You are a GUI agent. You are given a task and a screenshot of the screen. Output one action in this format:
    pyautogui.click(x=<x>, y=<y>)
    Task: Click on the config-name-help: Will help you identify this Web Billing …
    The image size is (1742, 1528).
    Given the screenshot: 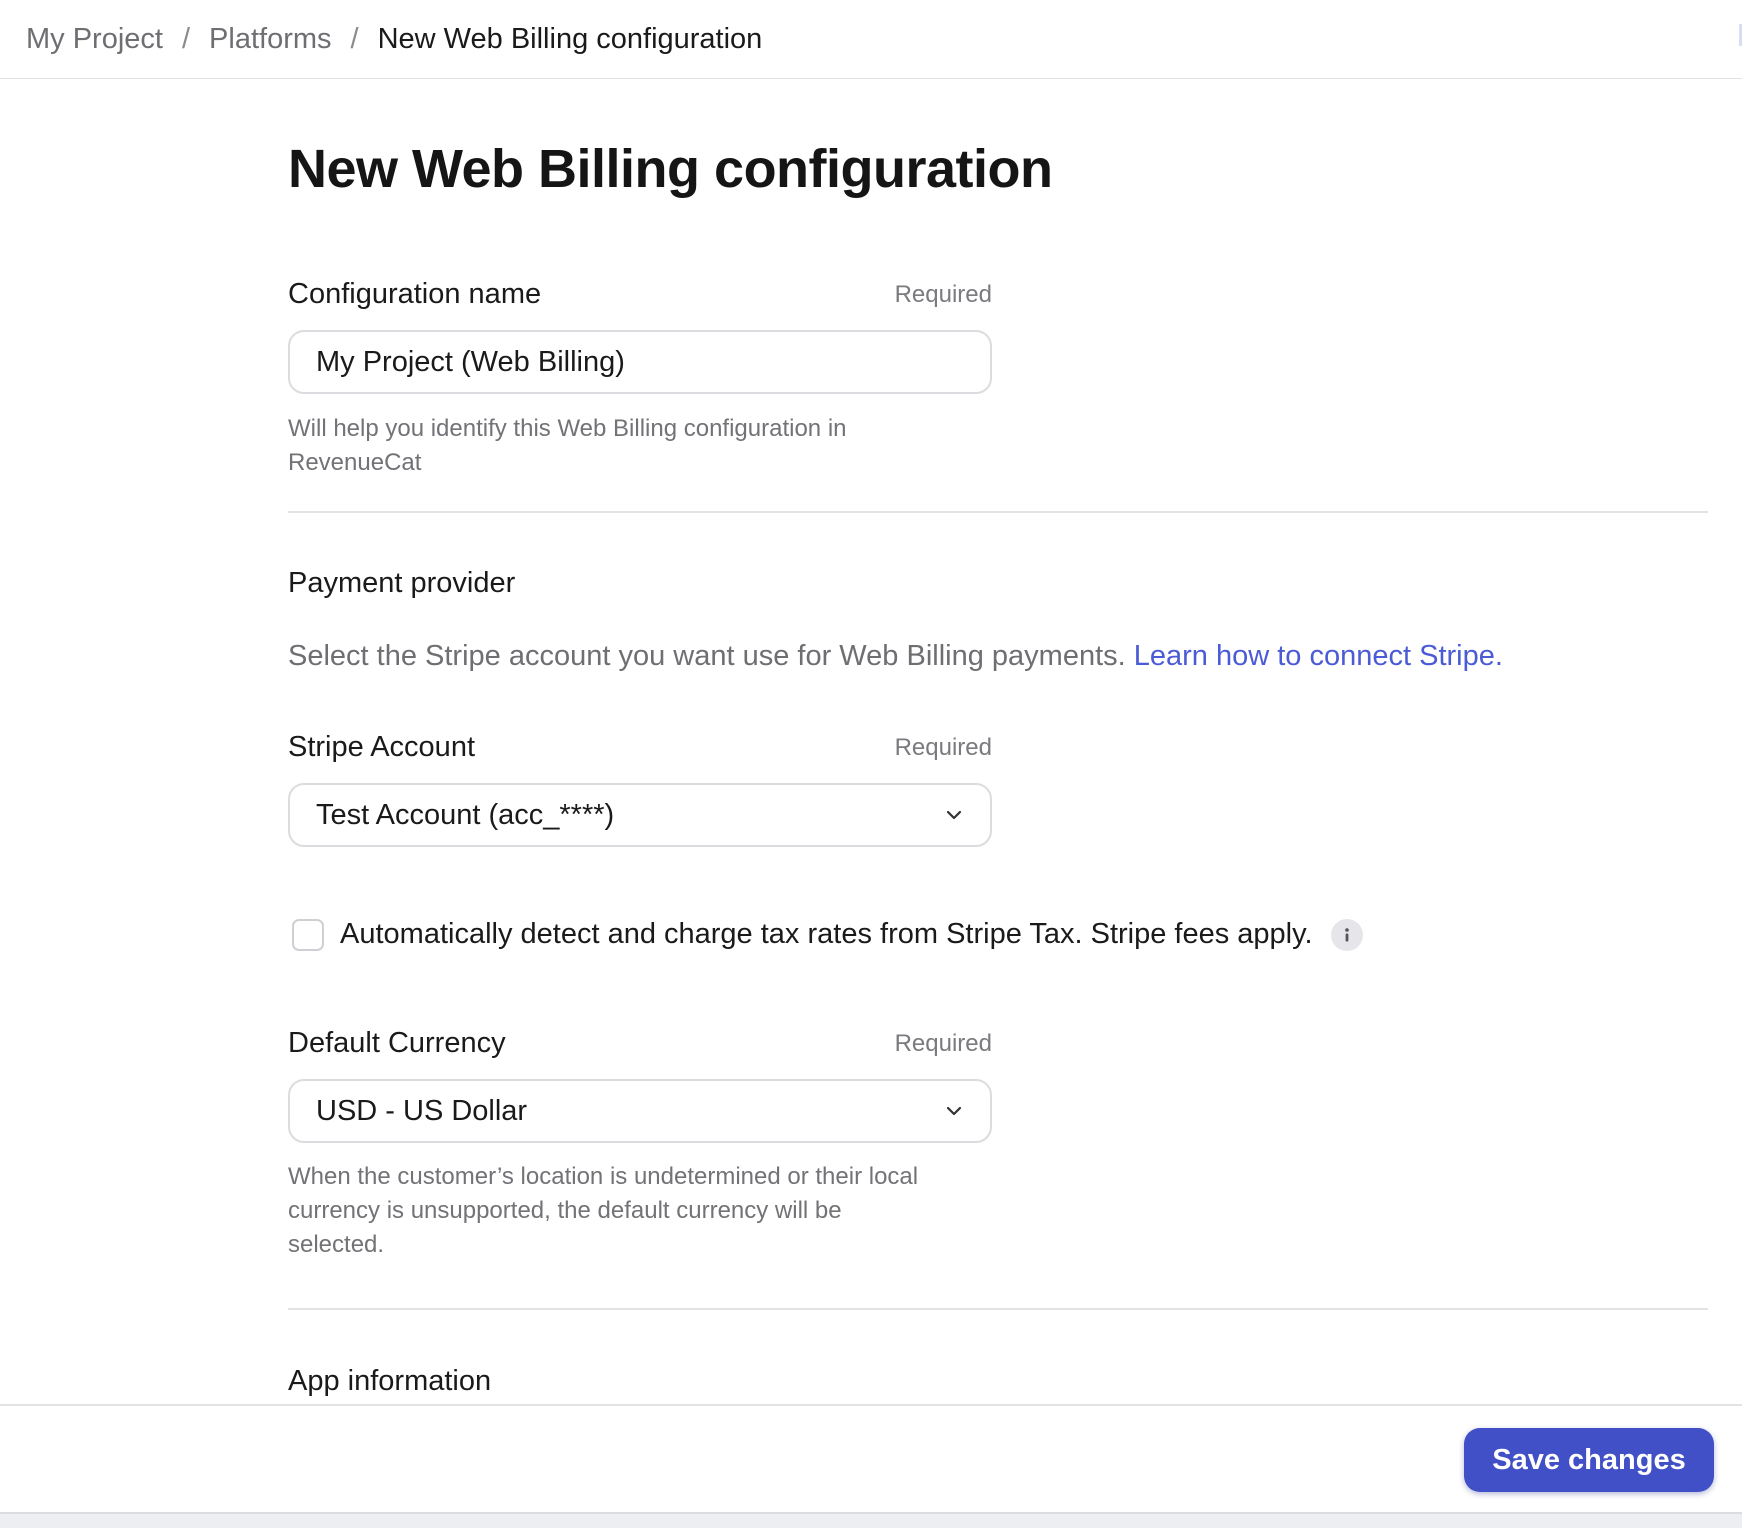 What is the action you would take?
    pyautogui.click(x=648, y=446)
    